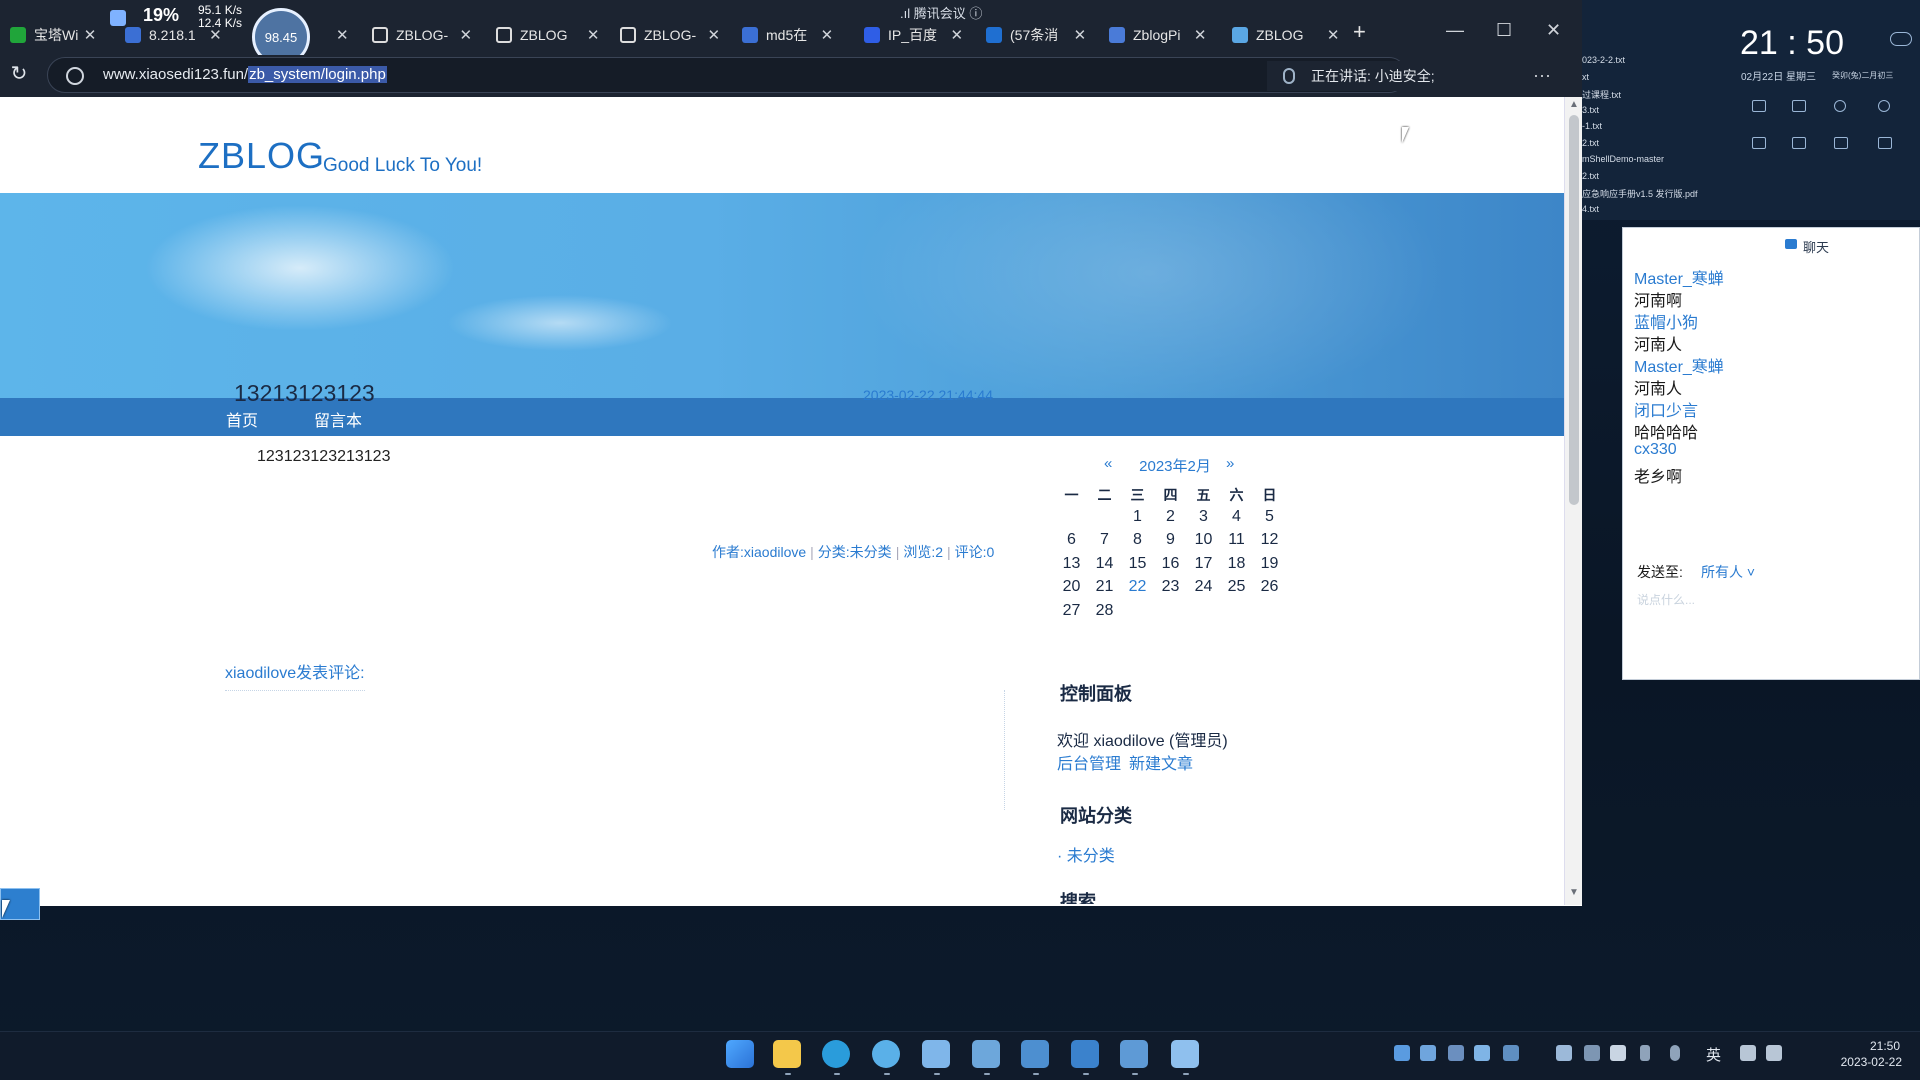 This screenshot has height=1080, width=1920. I want to click on calendar-day: 11, so click(1236, 540).